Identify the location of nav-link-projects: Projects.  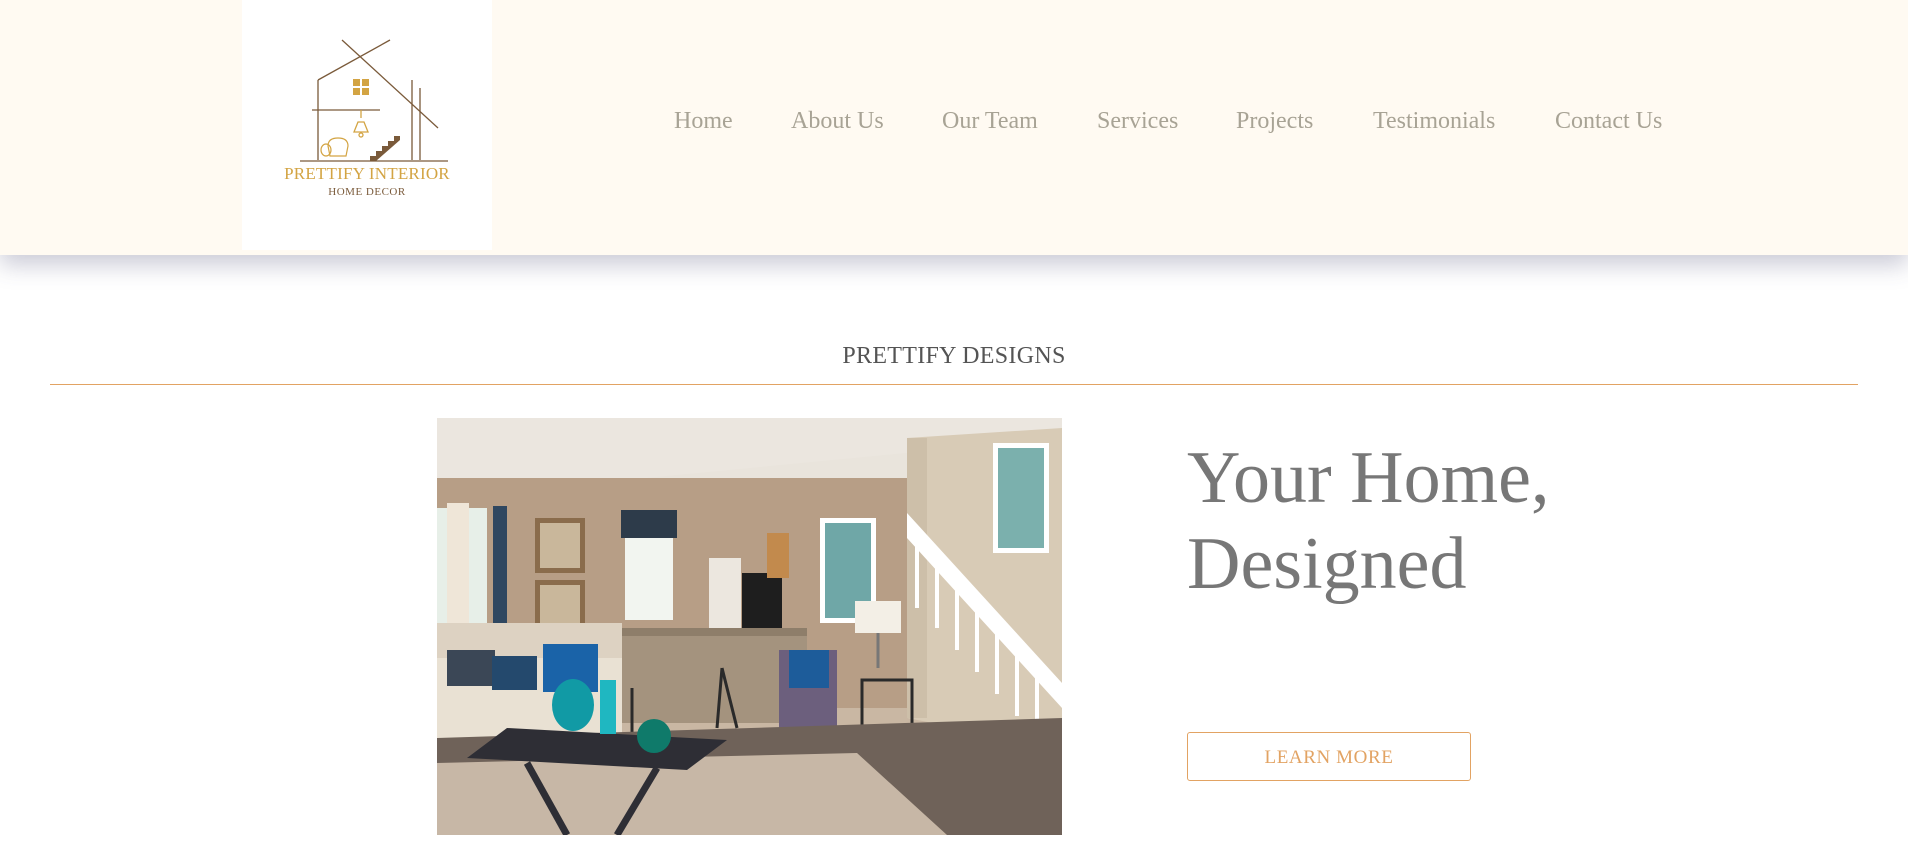
(1274, 121).